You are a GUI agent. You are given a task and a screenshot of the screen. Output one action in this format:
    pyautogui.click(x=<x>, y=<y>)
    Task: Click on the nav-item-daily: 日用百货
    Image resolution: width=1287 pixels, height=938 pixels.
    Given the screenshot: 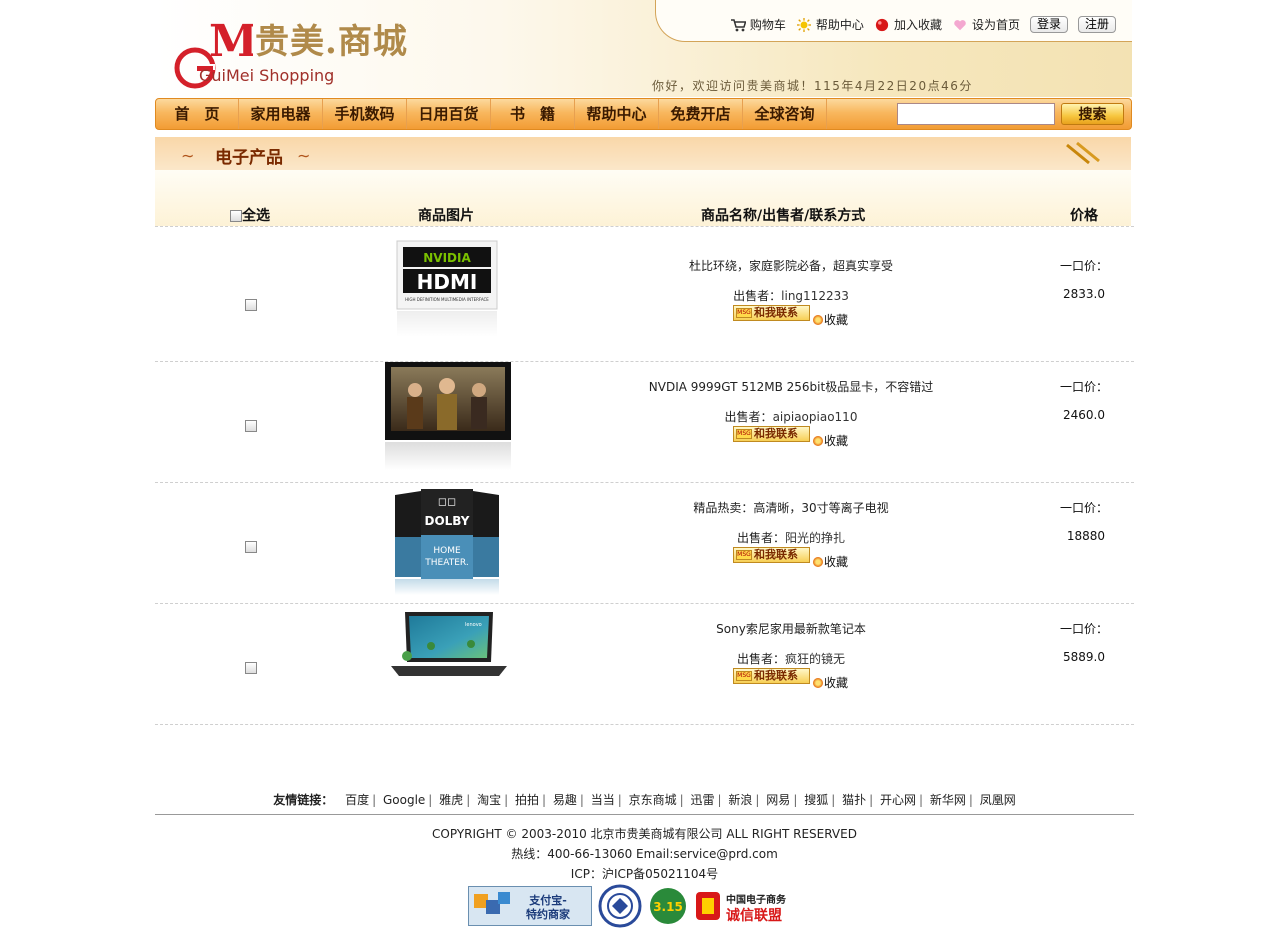 What is the action you would take?
    pyautogui.click(x=449, y=114)
    